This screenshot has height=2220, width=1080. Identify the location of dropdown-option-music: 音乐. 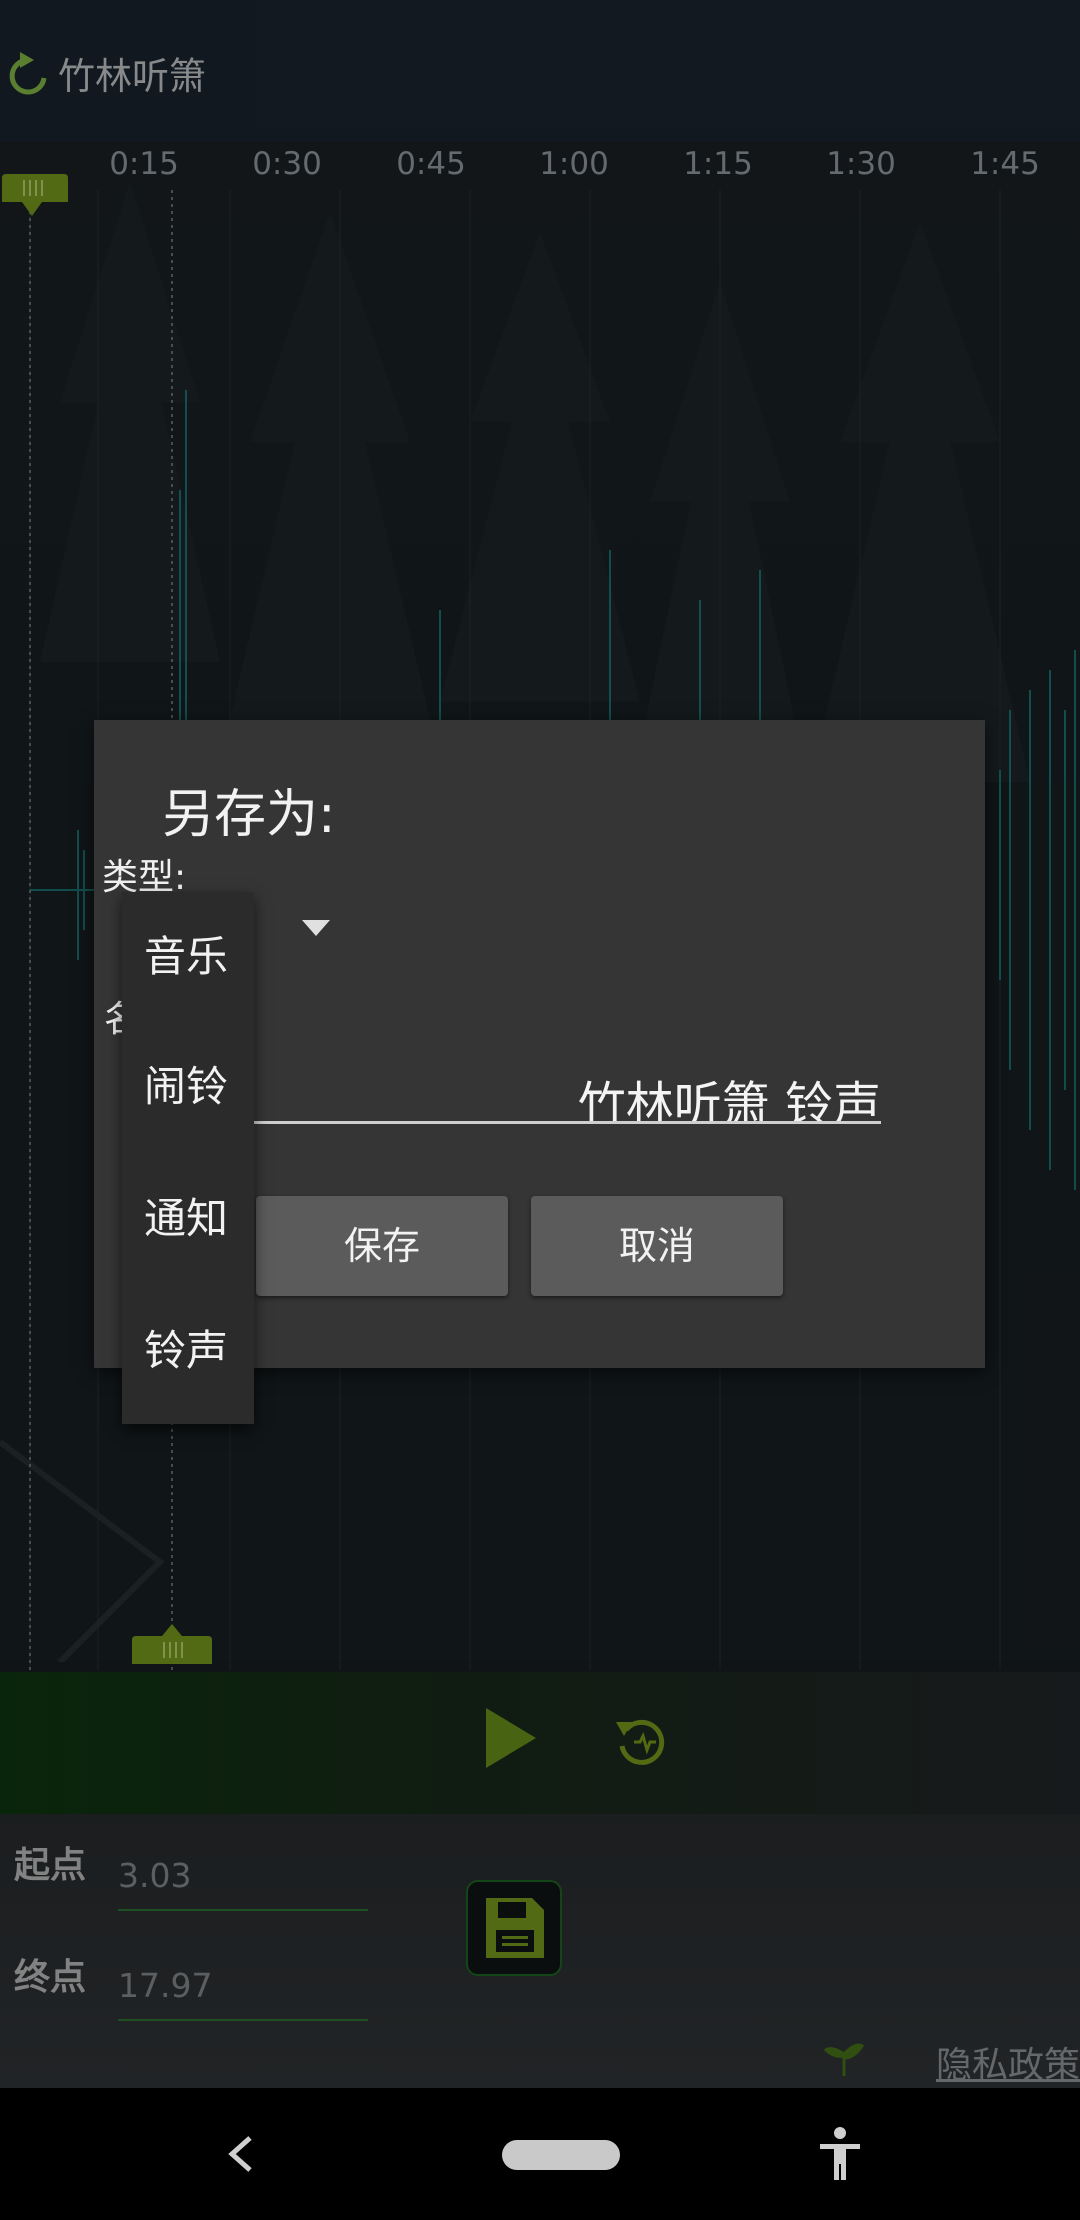
(188, 957).